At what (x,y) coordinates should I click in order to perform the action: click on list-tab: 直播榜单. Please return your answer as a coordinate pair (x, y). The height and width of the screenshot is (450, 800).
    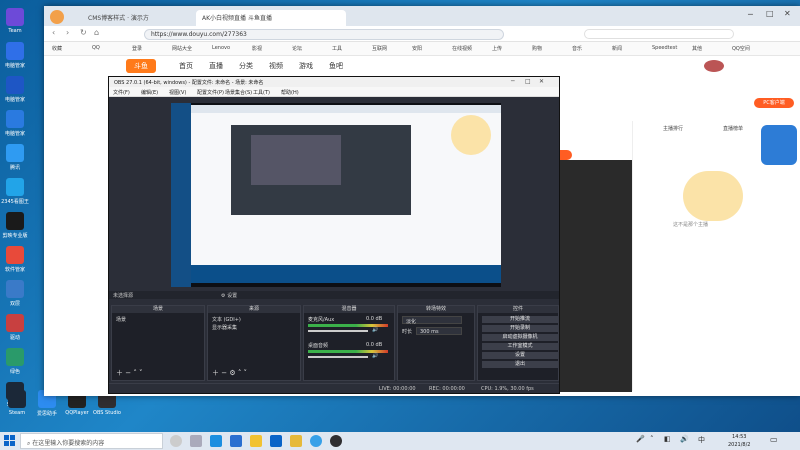
    Looking at the image, I should click on (733, 128).